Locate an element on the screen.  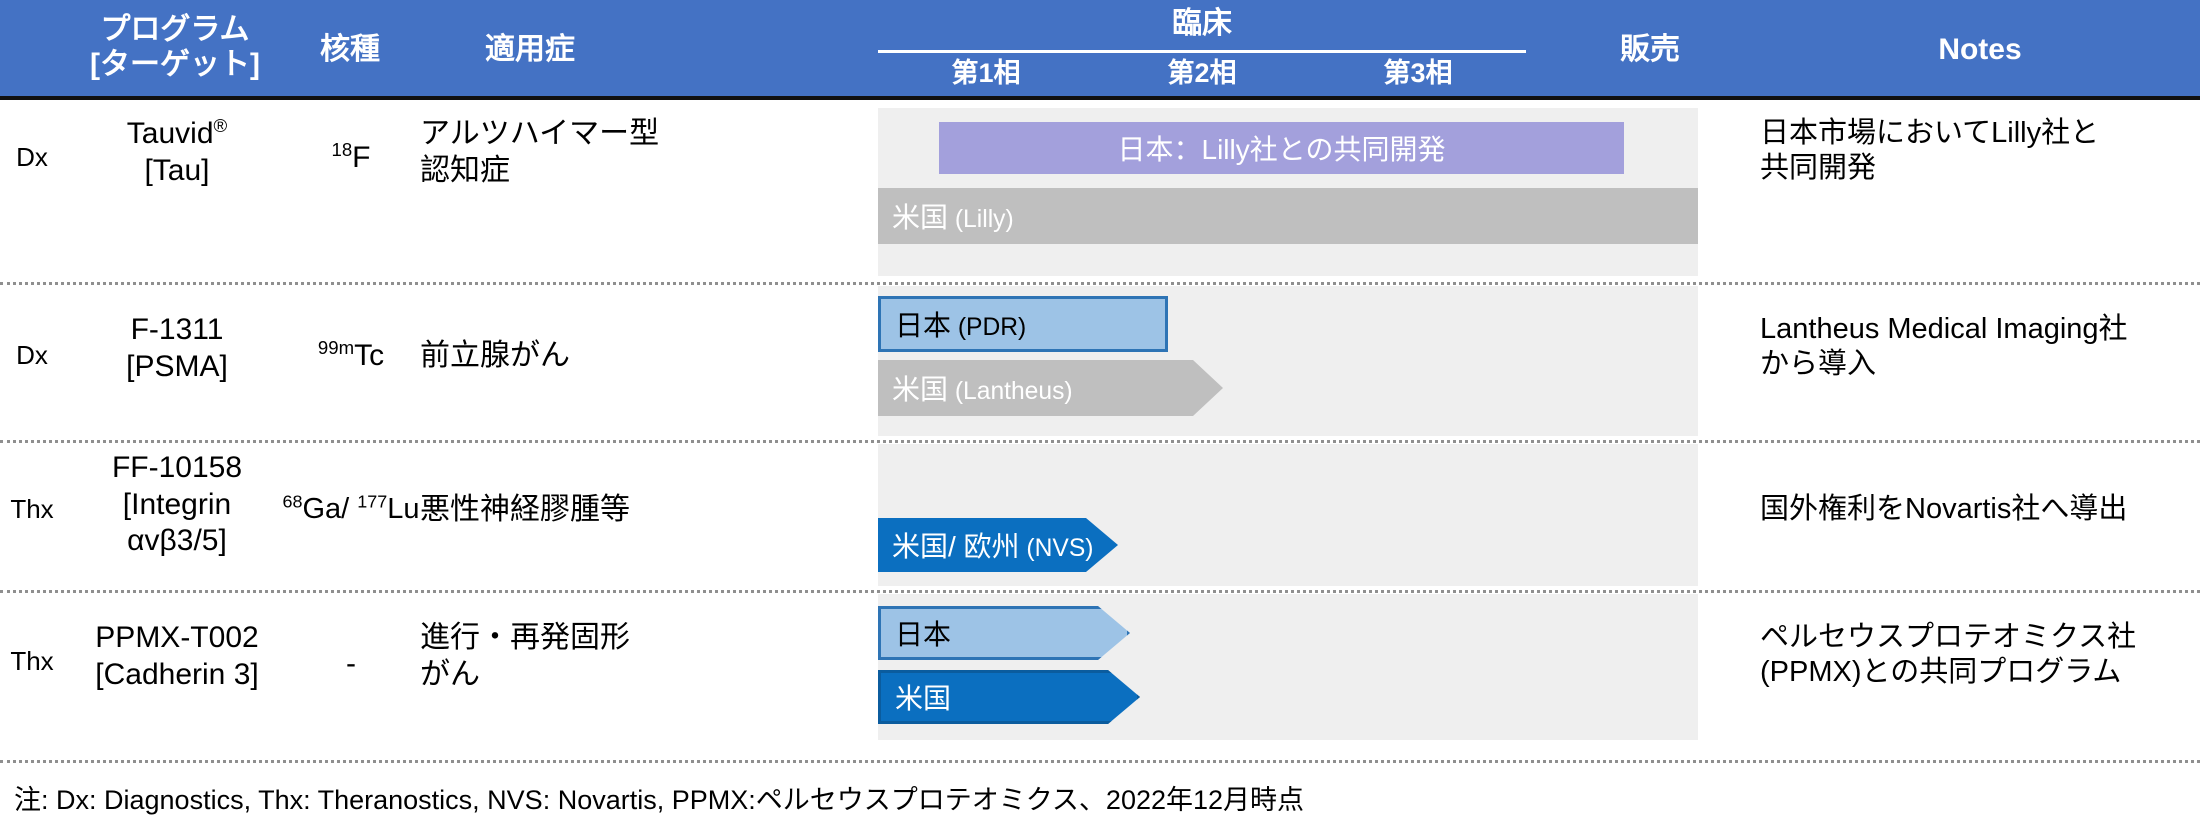
bar-label: 米国 is located at coordinates (923, 698).